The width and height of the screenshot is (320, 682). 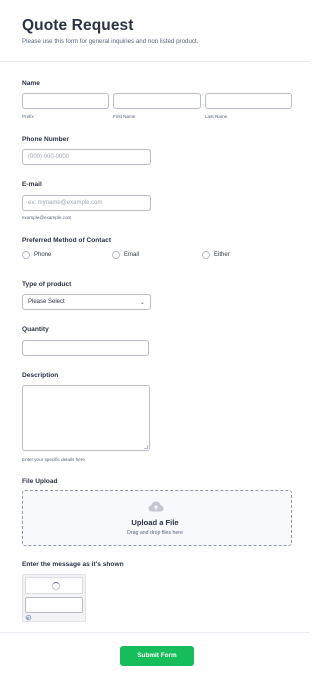 I want to click on last-name-sublabel: Last Name, so click(x=216, y=116).